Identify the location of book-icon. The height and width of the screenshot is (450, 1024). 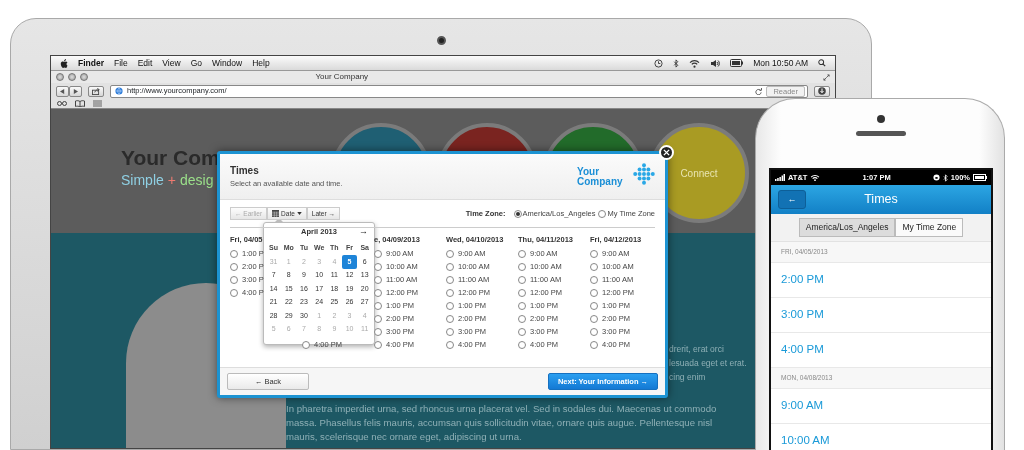
(80, 103).